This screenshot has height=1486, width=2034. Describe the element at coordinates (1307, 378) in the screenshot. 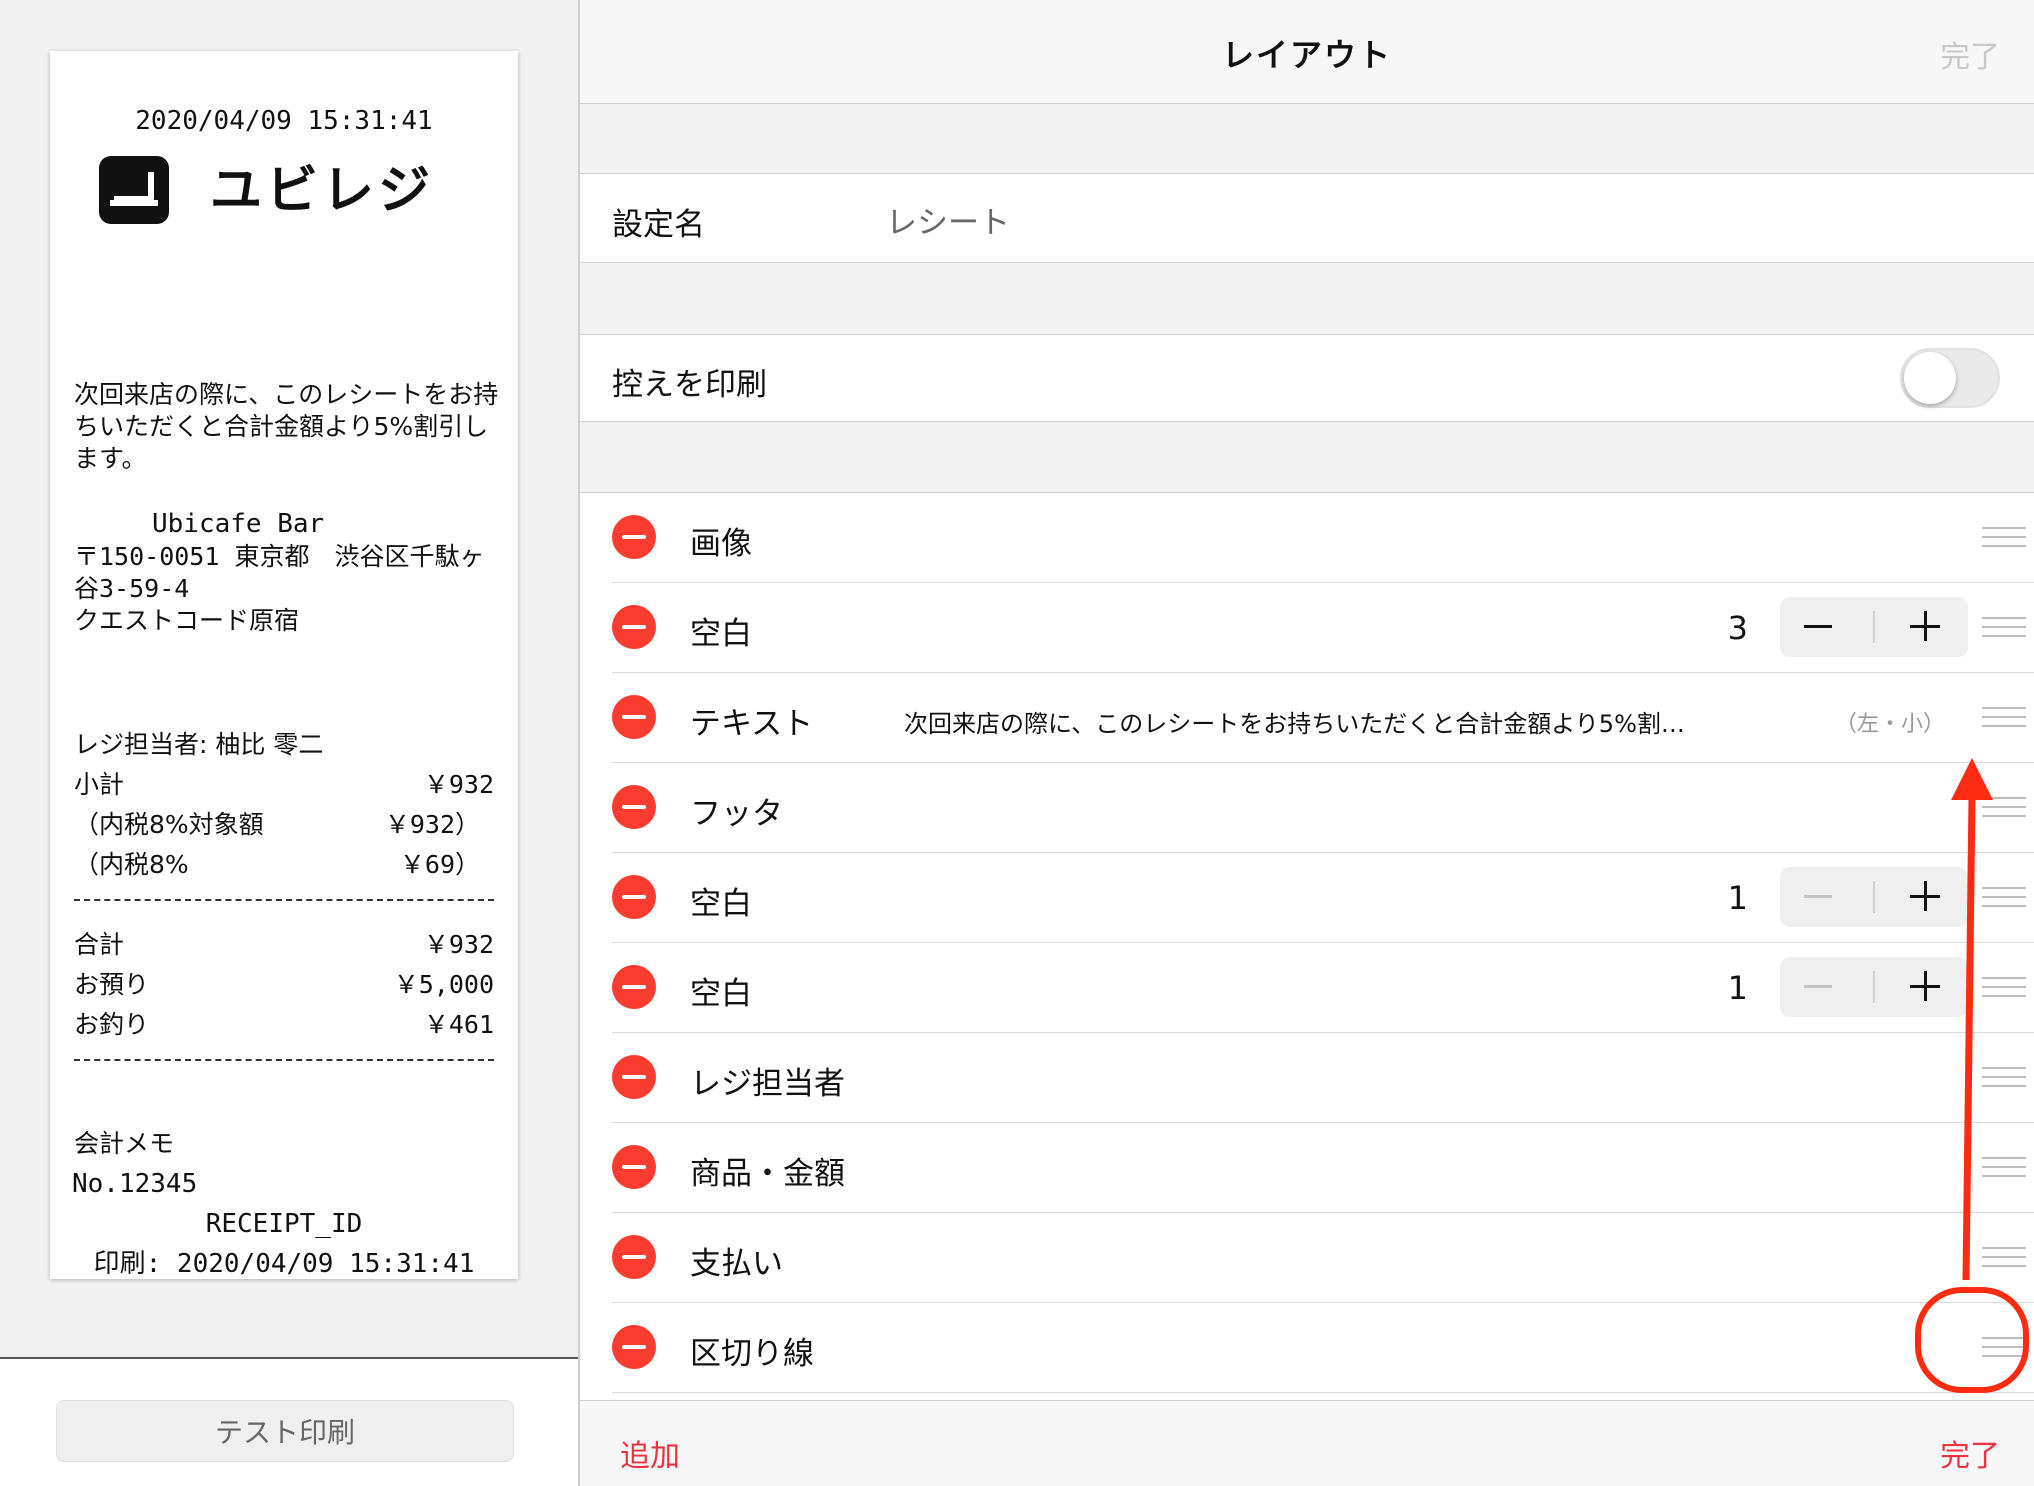

I see `print-copy-cell: 控えを印刷` at that location.